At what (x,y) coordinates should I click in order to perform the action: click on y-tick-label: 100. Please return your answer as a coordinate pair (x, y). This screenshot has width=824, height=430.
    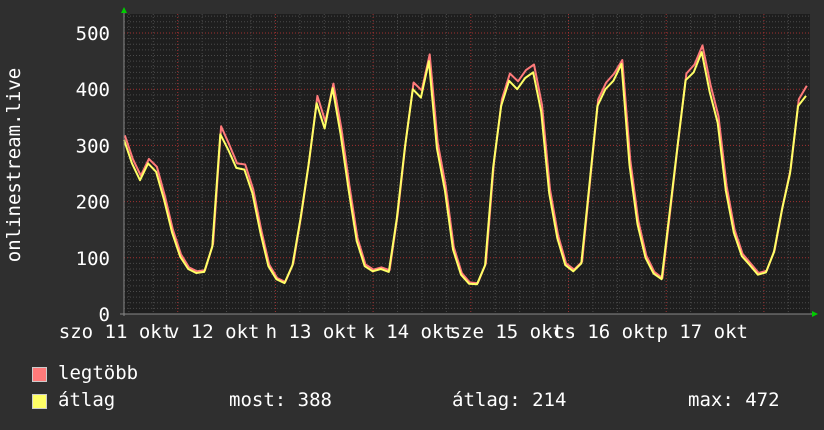
    Looking at the image, I should click on (93, 259).